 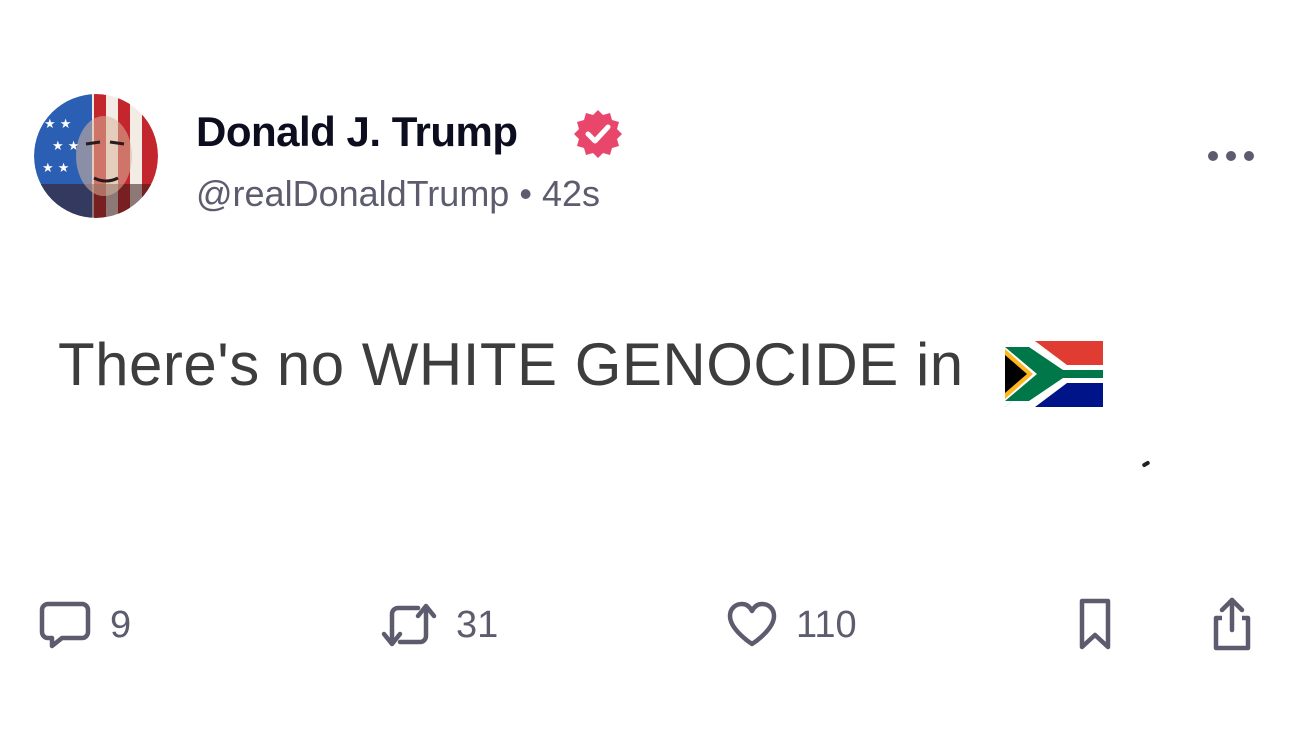 I want to click on avatar: ★ ★ ★ ★ ★ ★, so click(x=96, y=156).